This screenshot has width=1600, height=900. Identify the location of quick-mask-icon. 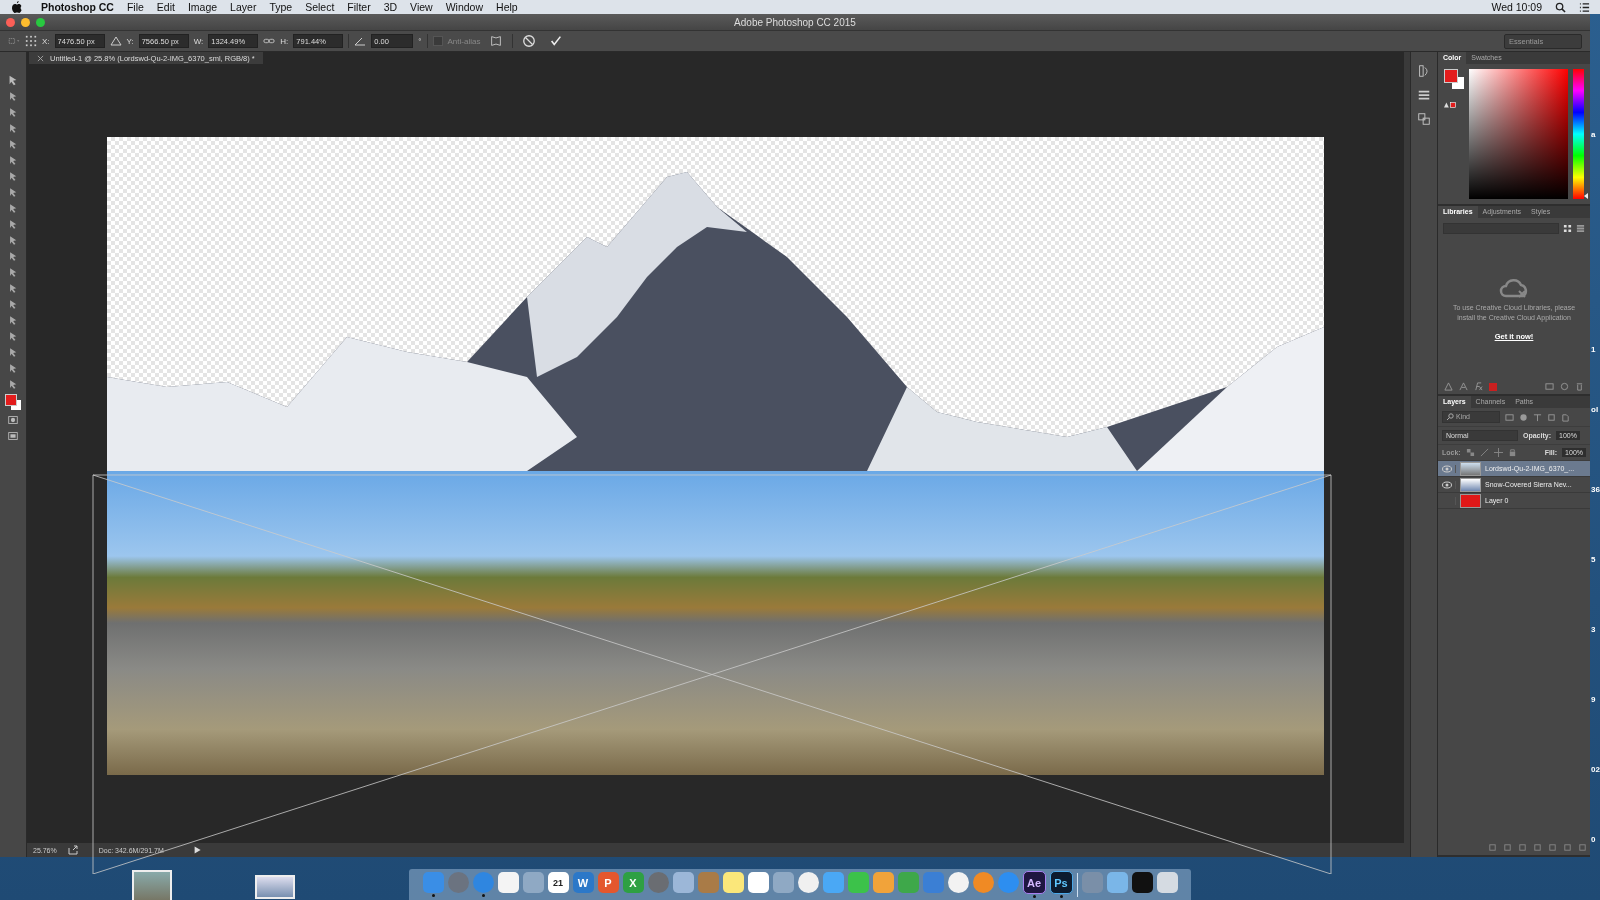
(13, 420).